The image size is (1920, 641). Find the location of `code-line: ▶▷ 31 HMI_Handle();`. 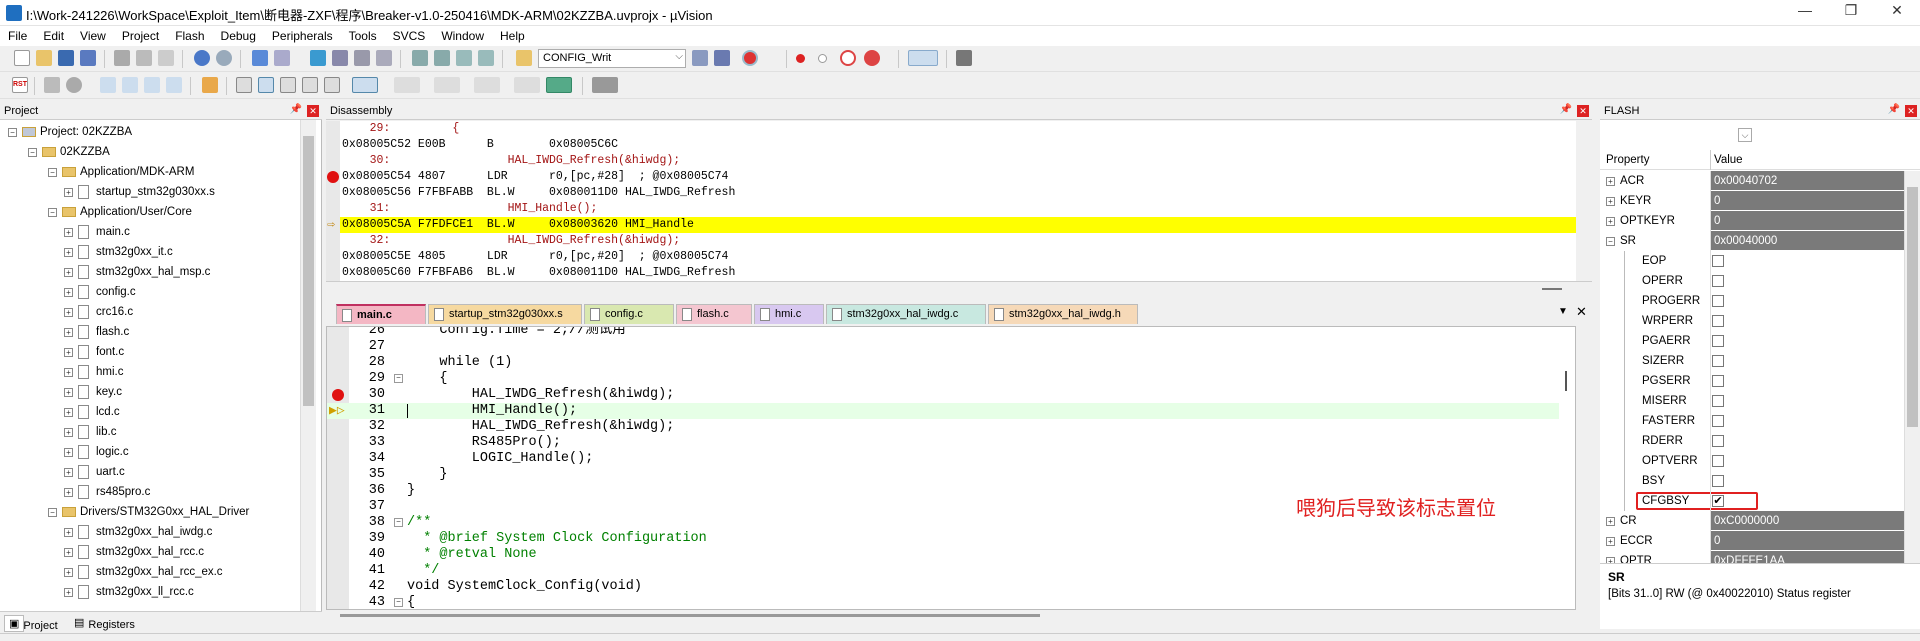

code-line: ▶▷ 31 HMI_Handle(); is located at coordinates (951, 411).